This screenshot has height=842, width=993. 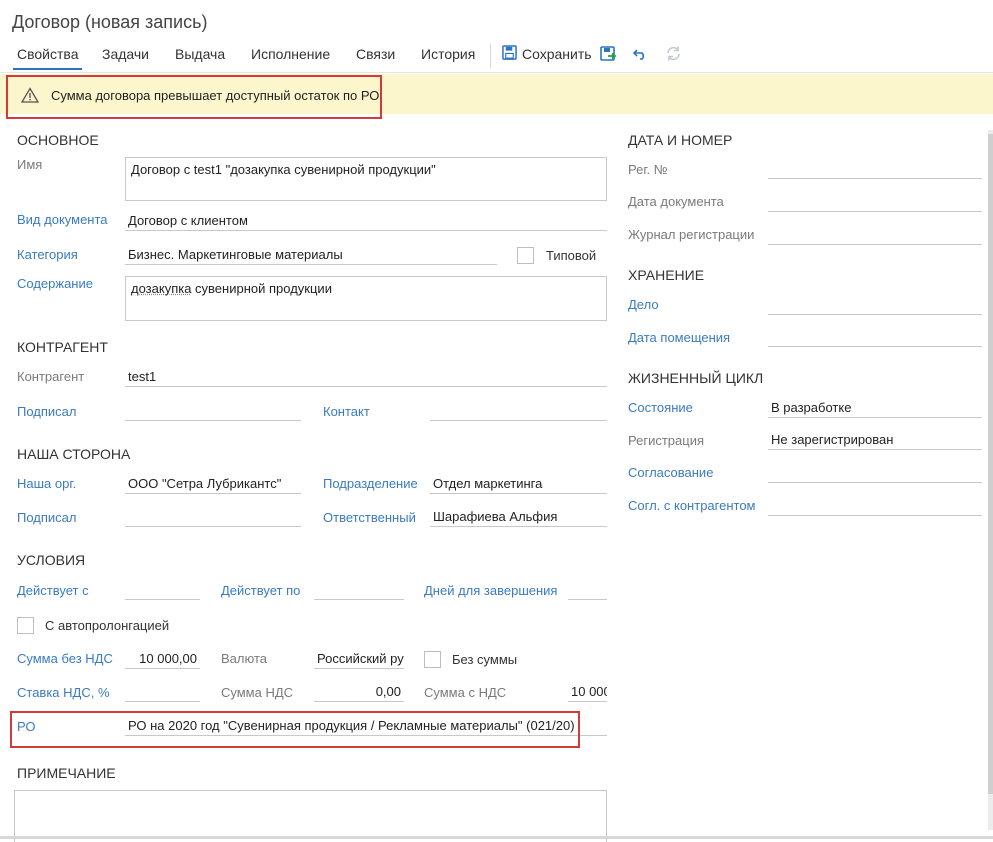 I want to click on contact-field, so click(x=518, y=411).